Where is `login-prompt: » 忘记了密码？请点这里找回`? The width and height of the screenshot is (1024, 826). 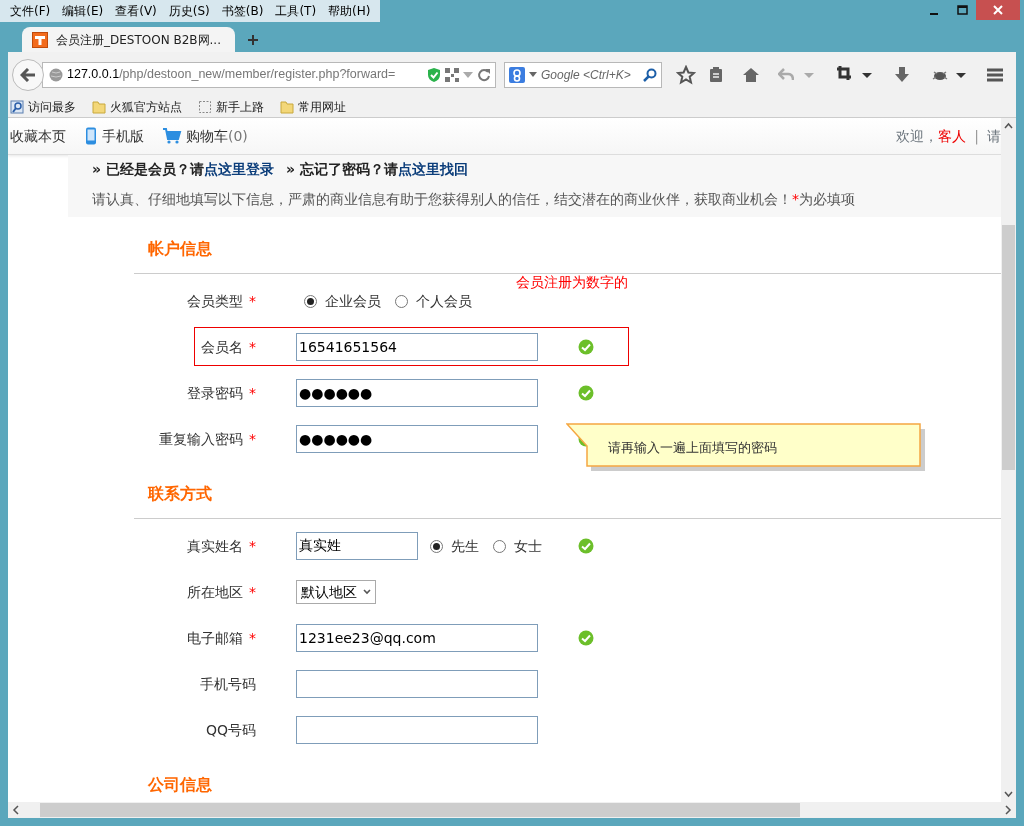 login-prompt: » 忘记了密码？请点这里找回 is located at coordinates (376, 169).